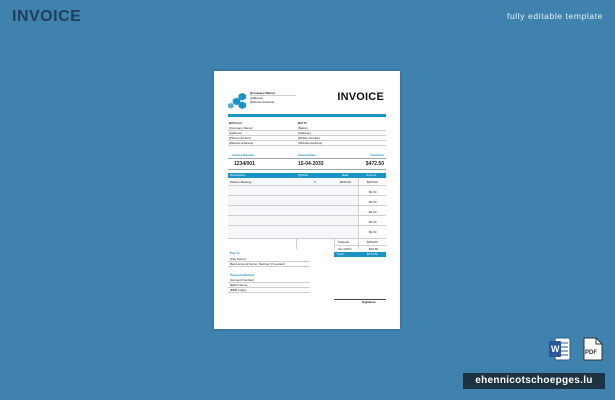 This screenshot has width=615, height=400. Describe the element at coordinates (346, 254) in the screenshot. I see `total-label: Total` at that location.